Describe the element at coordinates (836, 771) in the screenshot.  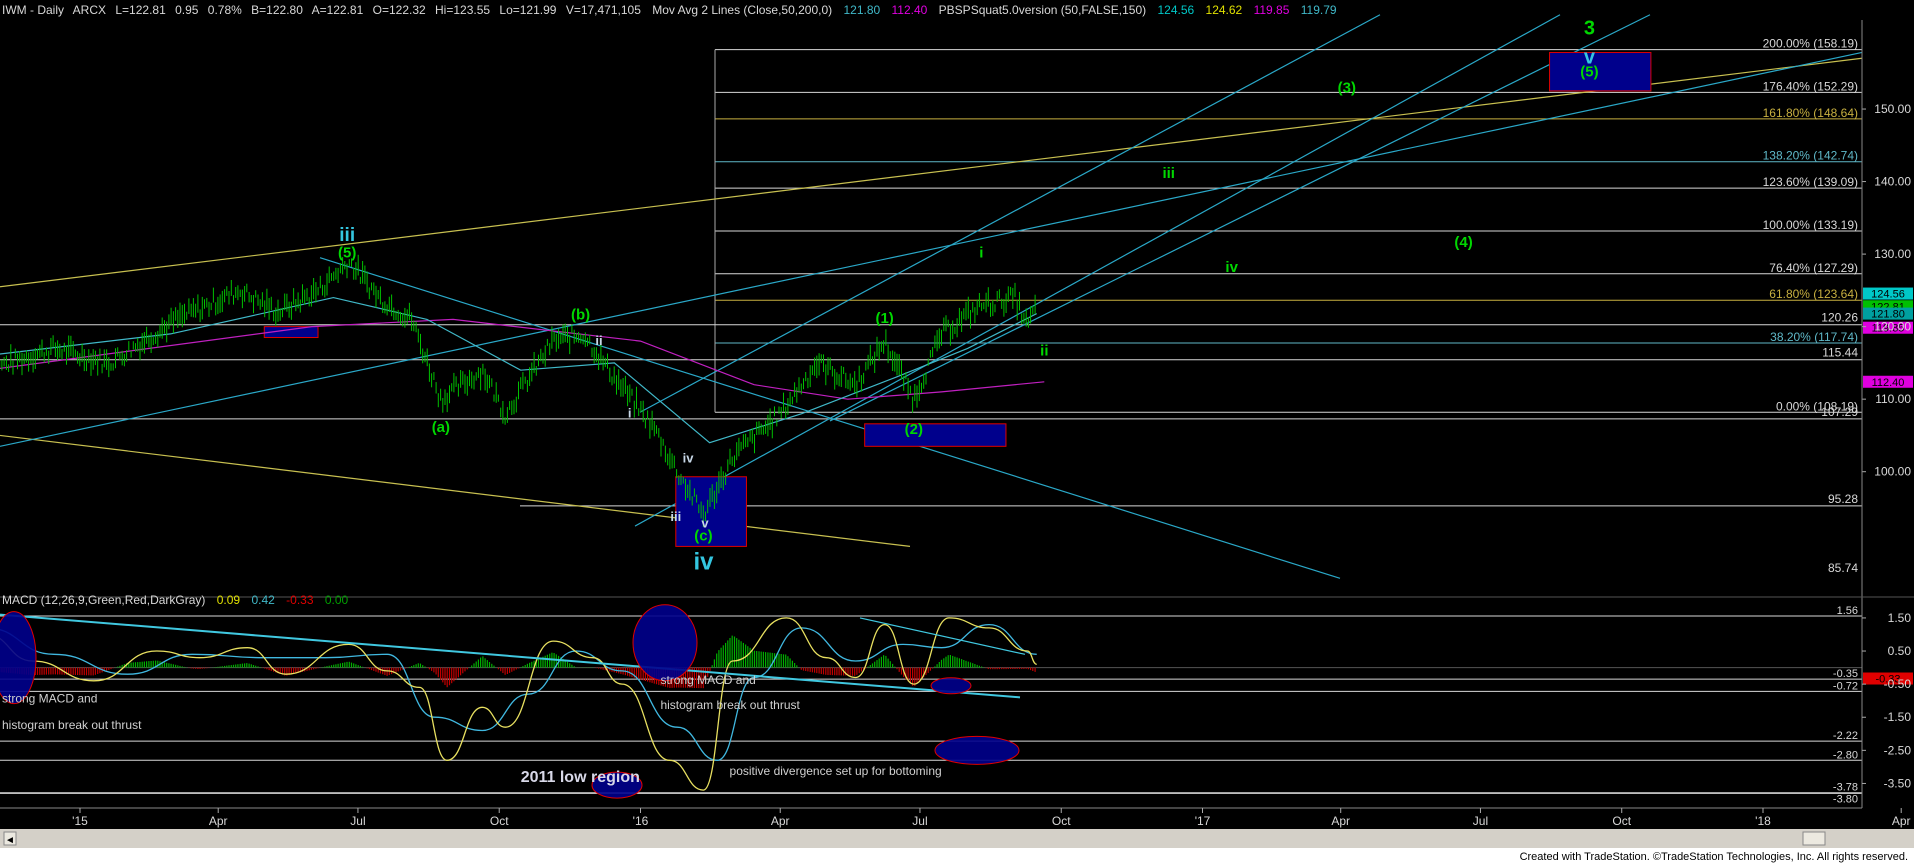
I see `macd-annotation: positive divergence set up for bottoming` at that location.